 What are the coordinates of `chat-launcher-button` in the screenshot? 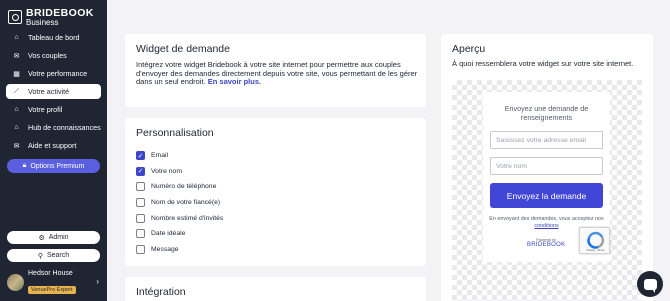 It's located at (650, 284).